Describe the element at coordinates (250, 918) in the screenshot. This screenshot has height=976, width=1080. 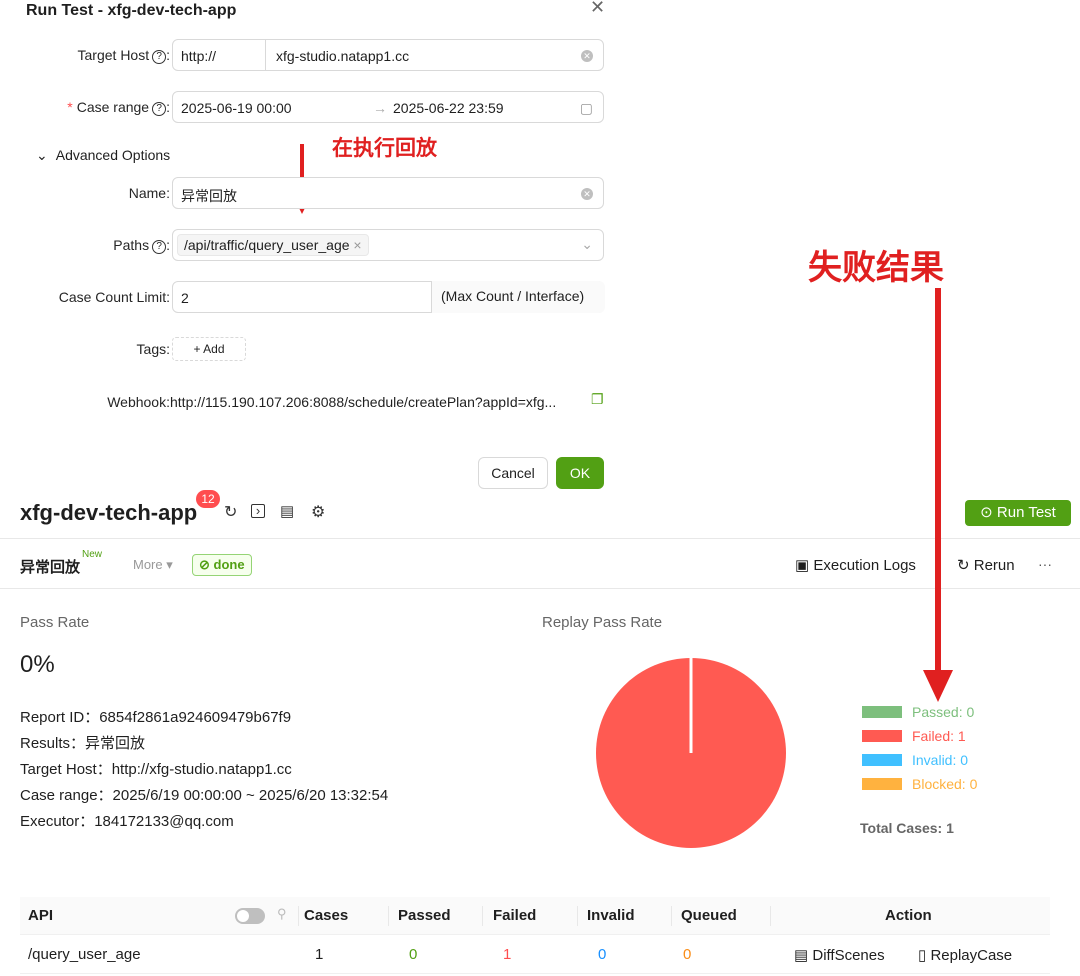
I see `toggle-switch` at that location.